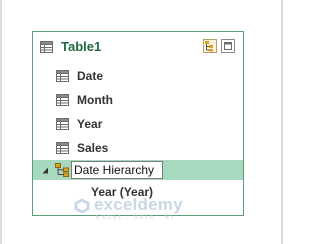 This screenshot has height=244, width=320. I want to click on expand-arrow-icon, so click(45, 170).